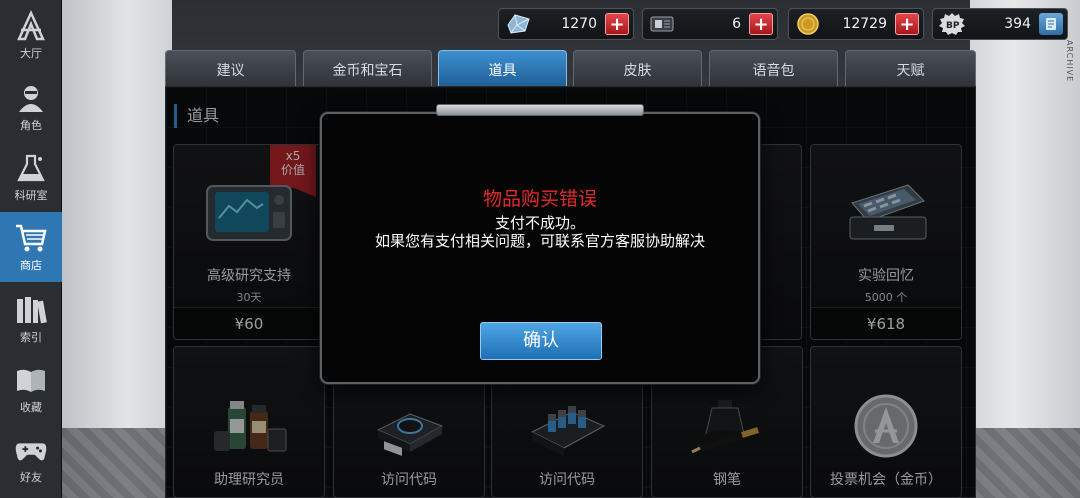 The height and width of the screenshot is (498, 1080). What do you see at coordinates (31, 238) in the screenshot?
I see `shopping-cart-icon` at bounding box center [31, 238].